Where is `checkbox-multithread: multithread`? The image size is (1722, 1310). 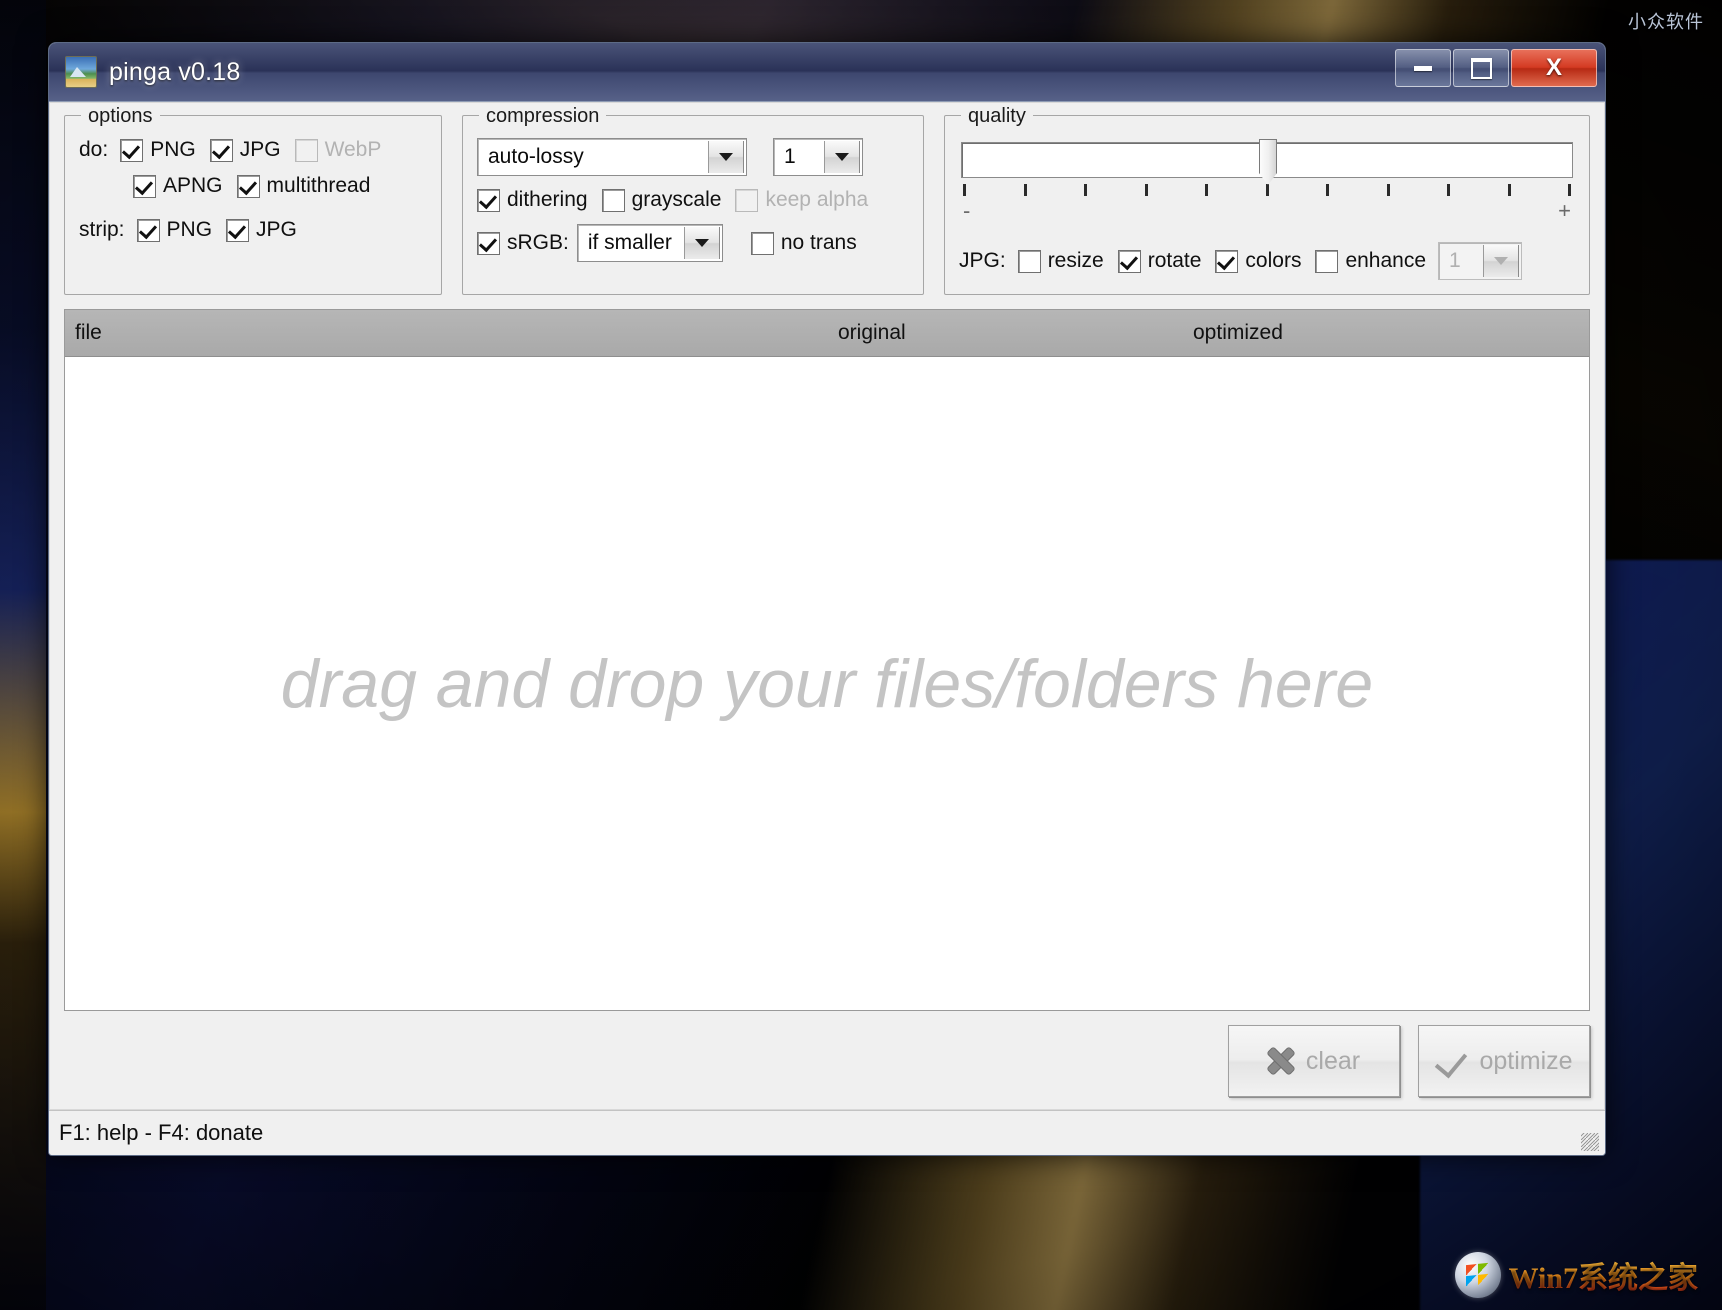 checkbox-multithread: multithread is located at coordinates (303, 186).